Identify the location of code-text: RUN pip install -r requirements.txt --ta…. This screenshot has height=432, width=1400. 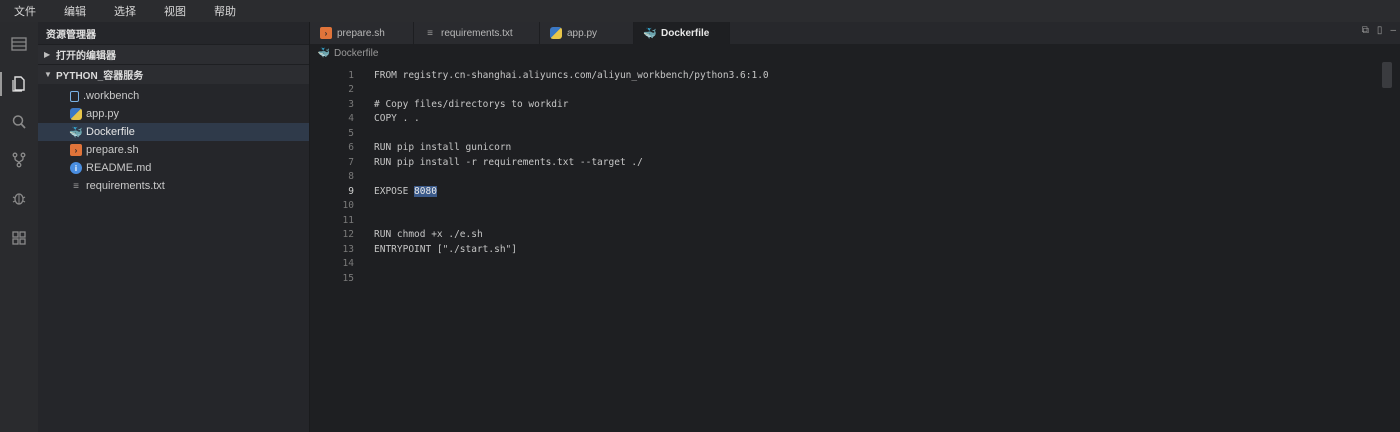
(508, 162).